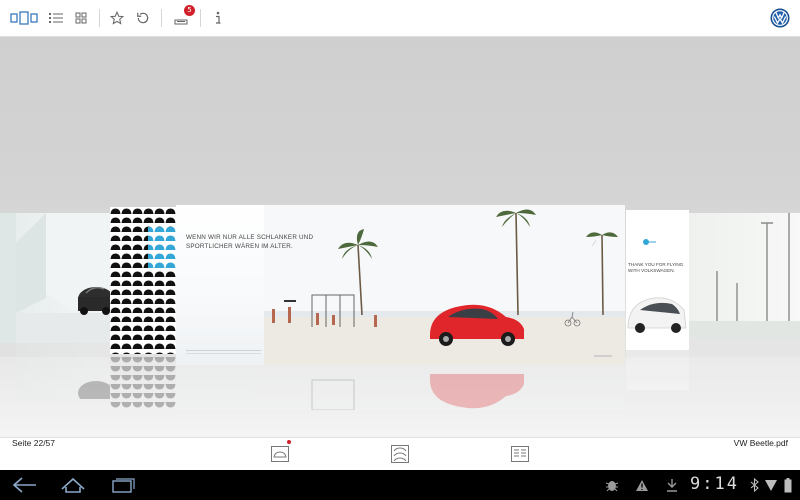 This screenshot has height=500, width=800. I want to click on refresh-icon, so click(143, 18).